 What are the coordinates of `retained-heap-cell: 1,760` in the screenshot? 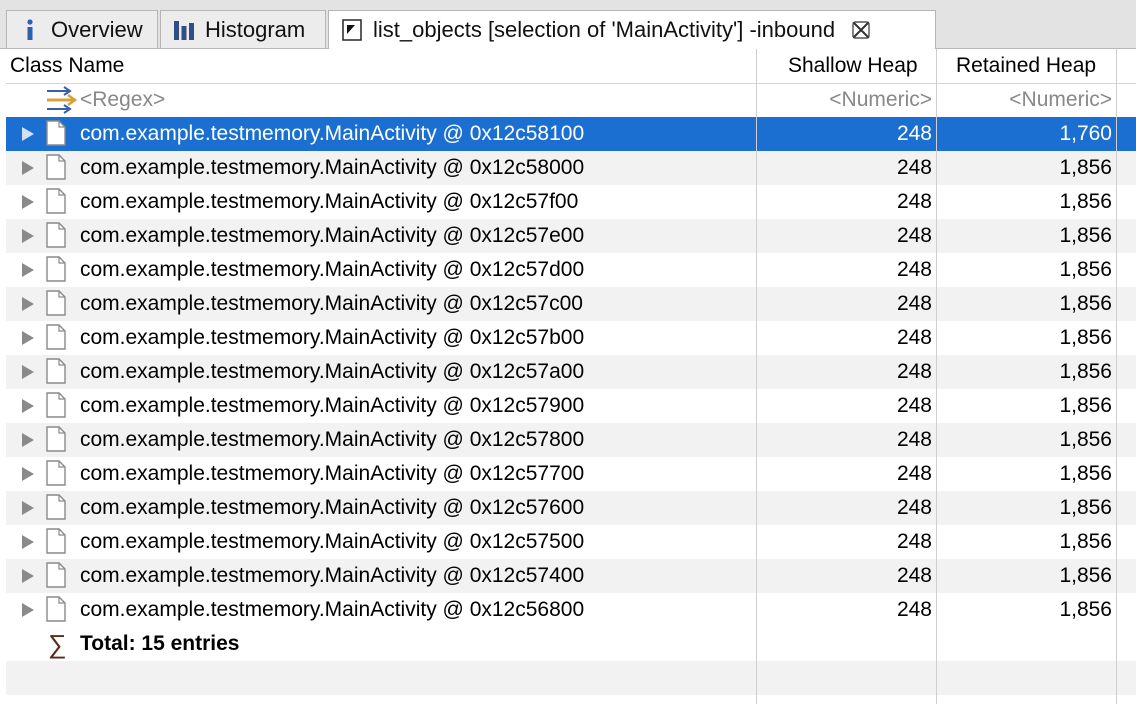 It's located at (1085, 133).